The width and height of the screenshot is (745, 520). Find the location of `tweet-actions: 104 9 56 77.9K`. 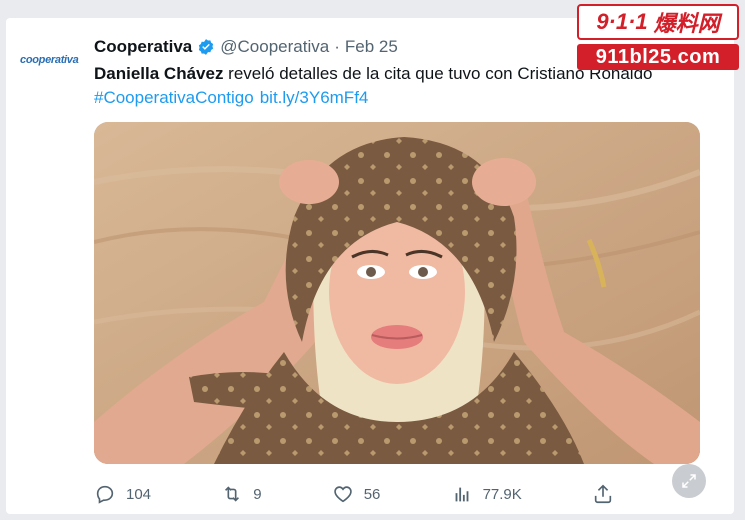

tweet-actions: 104 9 56 77.9K is located at coordinates (354, 494).